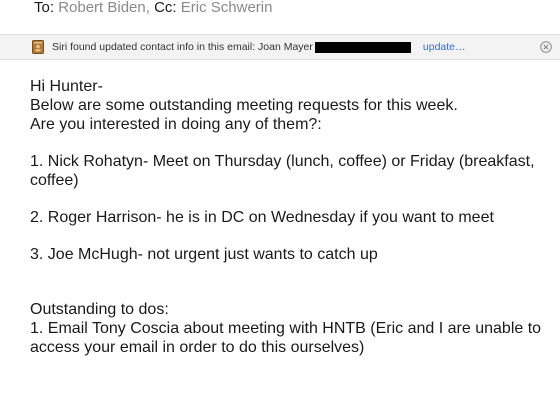 The width and height of the screenshot is (560, 420). What do you see at coordinates (546, 47) in the screenshot?
I see `close-circle-icon` at bounding box center [546, 47].